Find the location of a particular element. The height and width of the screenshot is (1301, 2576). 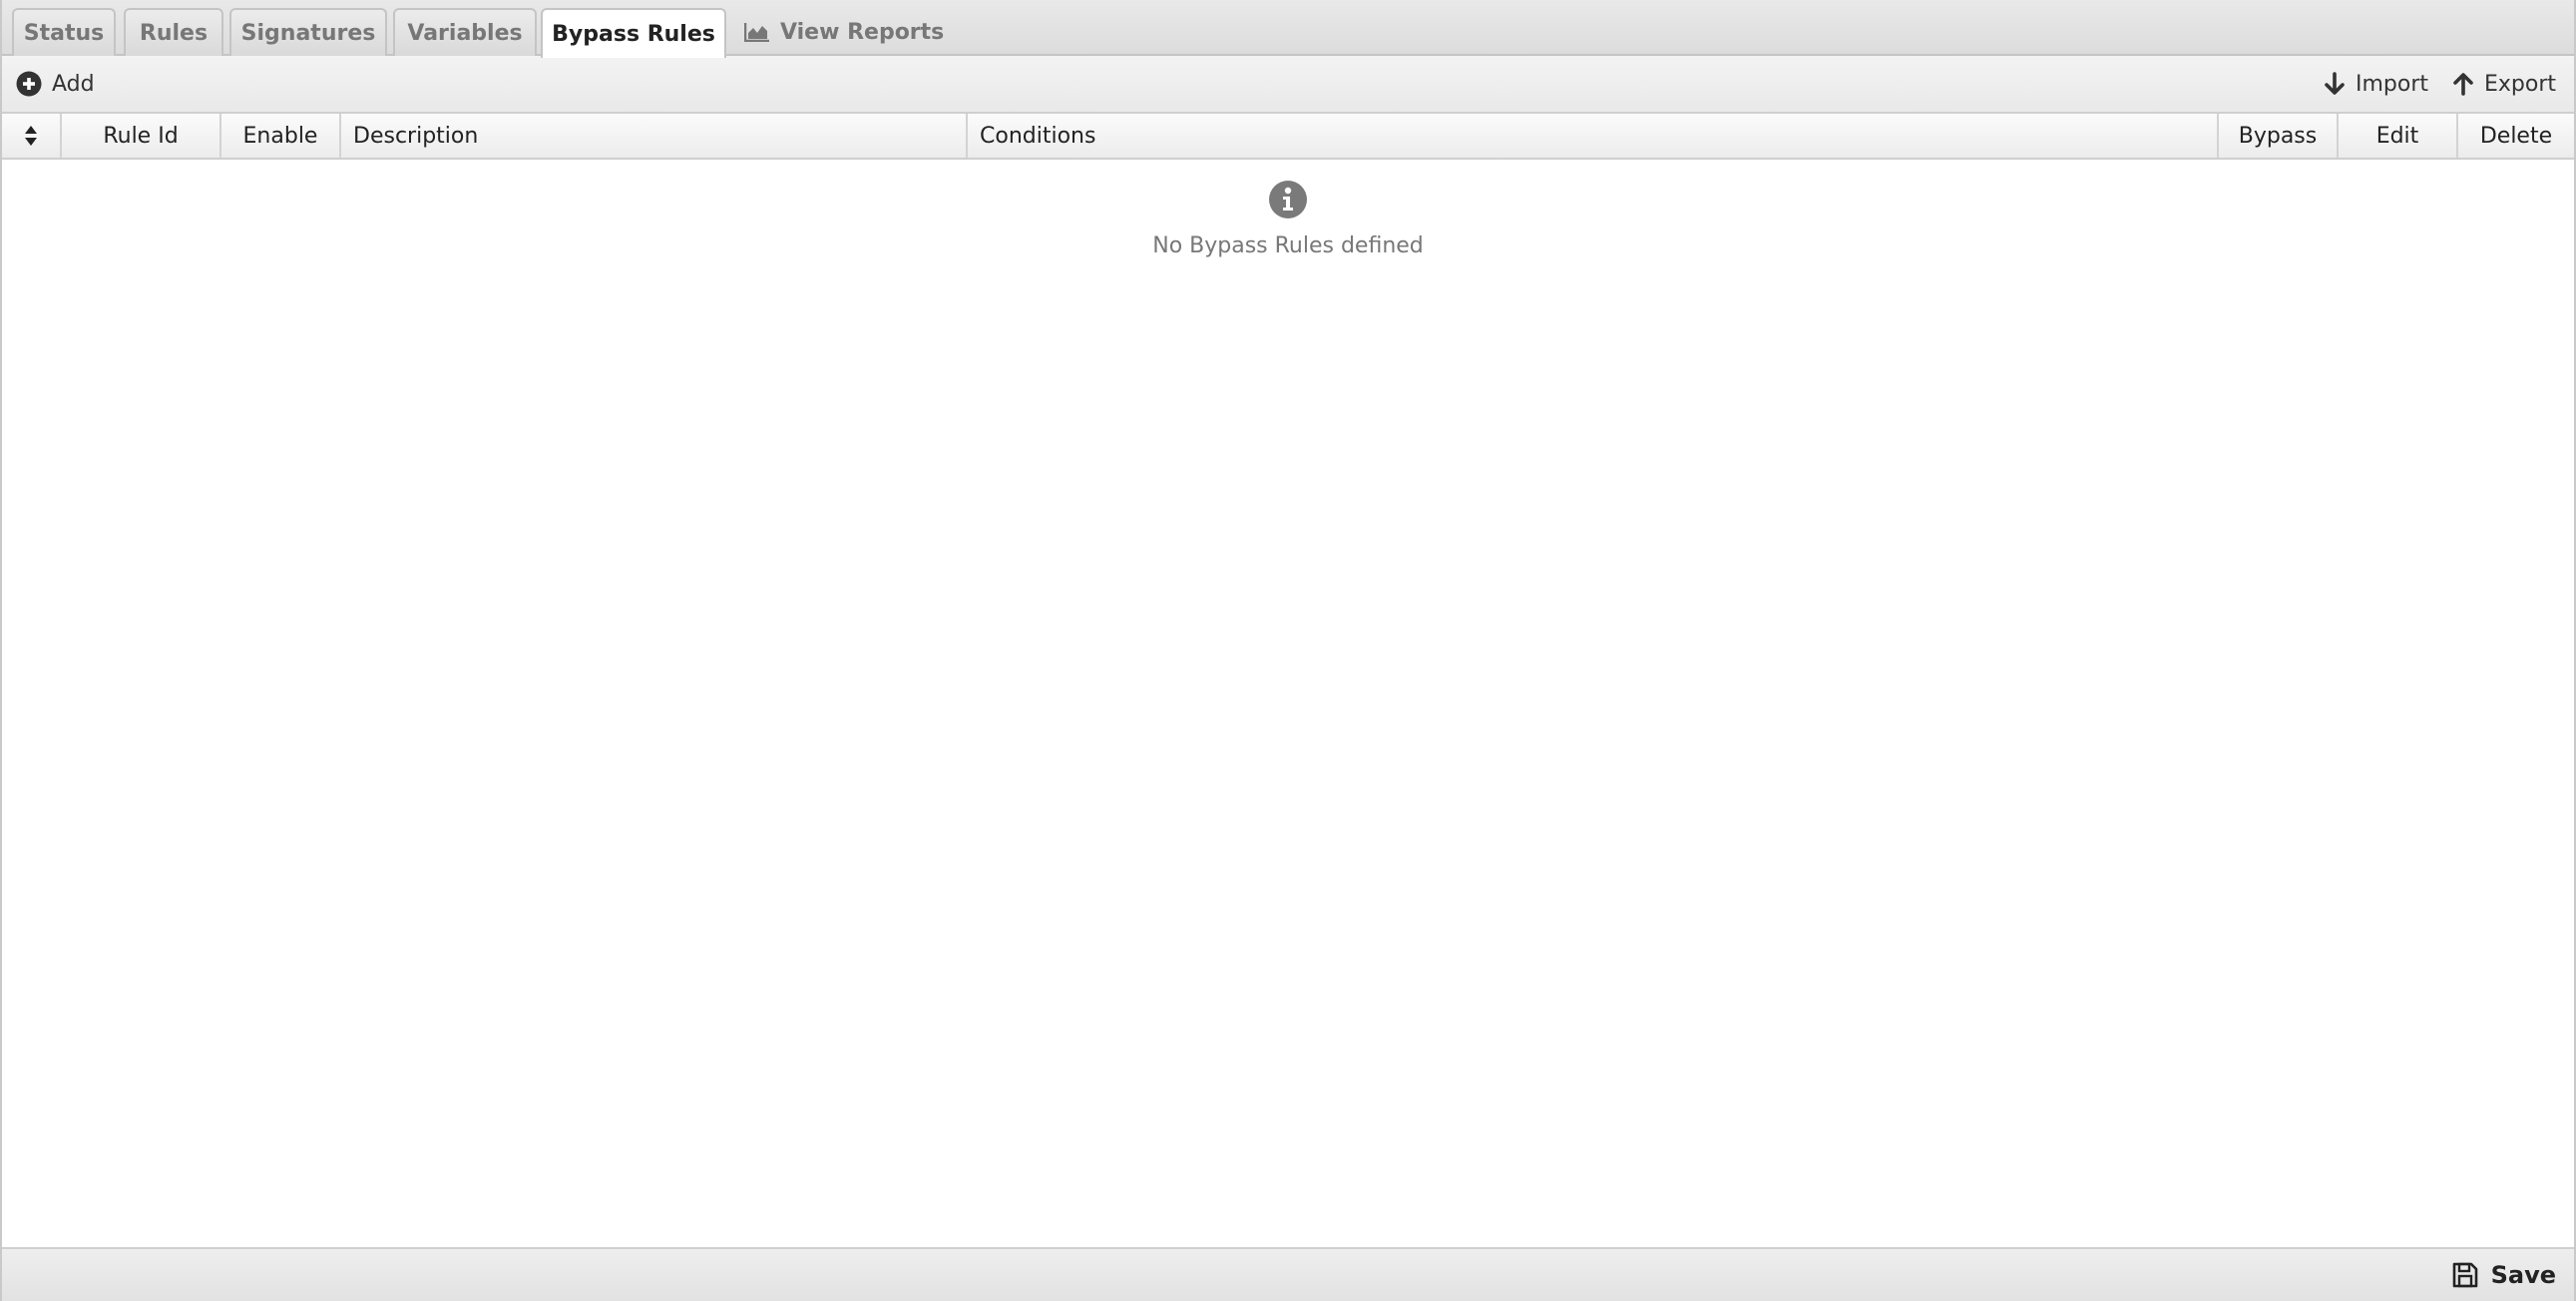

tab-rules-label: Rules is located at coordinates (174, 33).